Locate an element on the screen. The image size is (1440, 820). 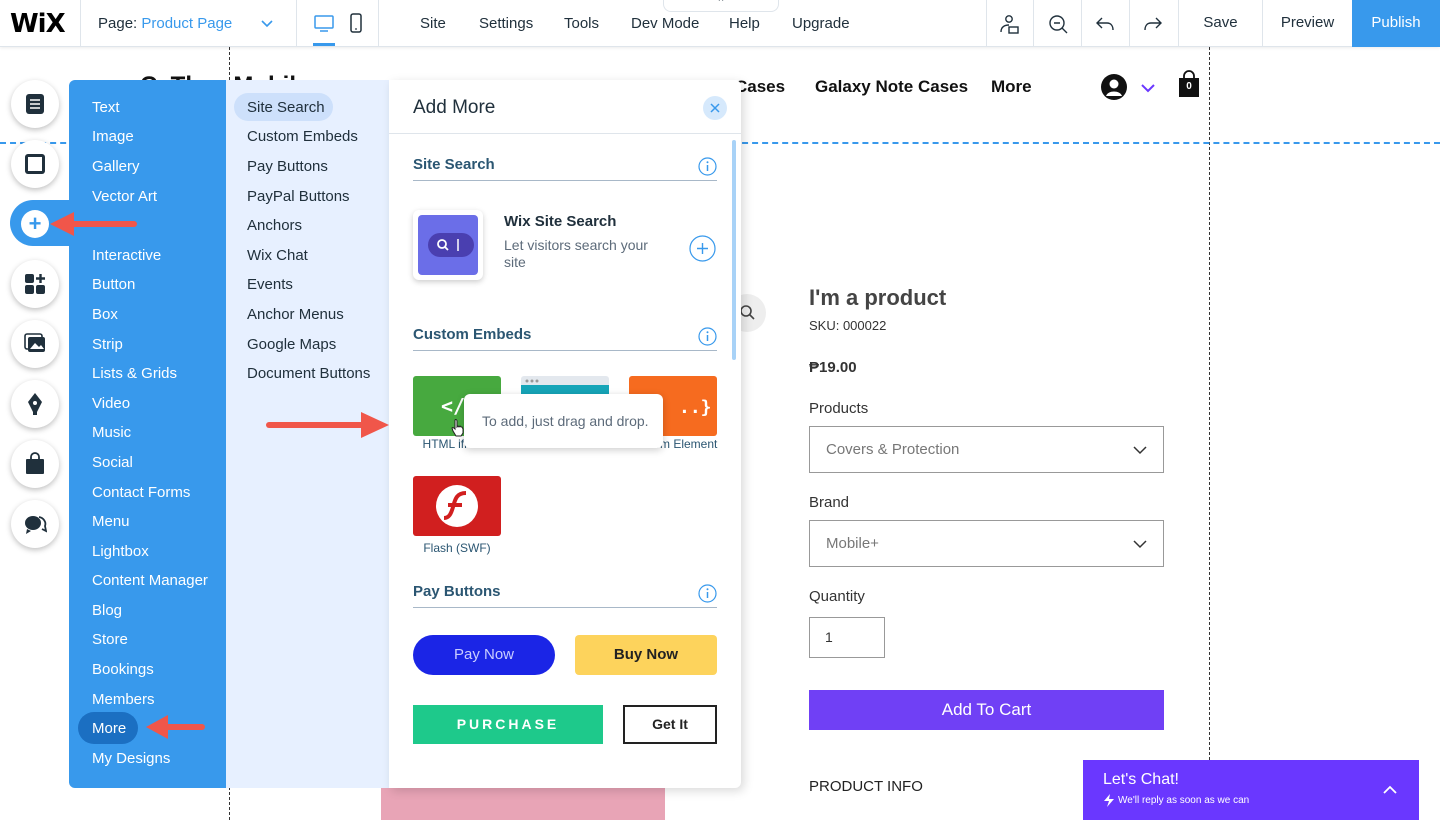
collapse-topbar-tab: ⌃ is located at coordinates (721, 6).